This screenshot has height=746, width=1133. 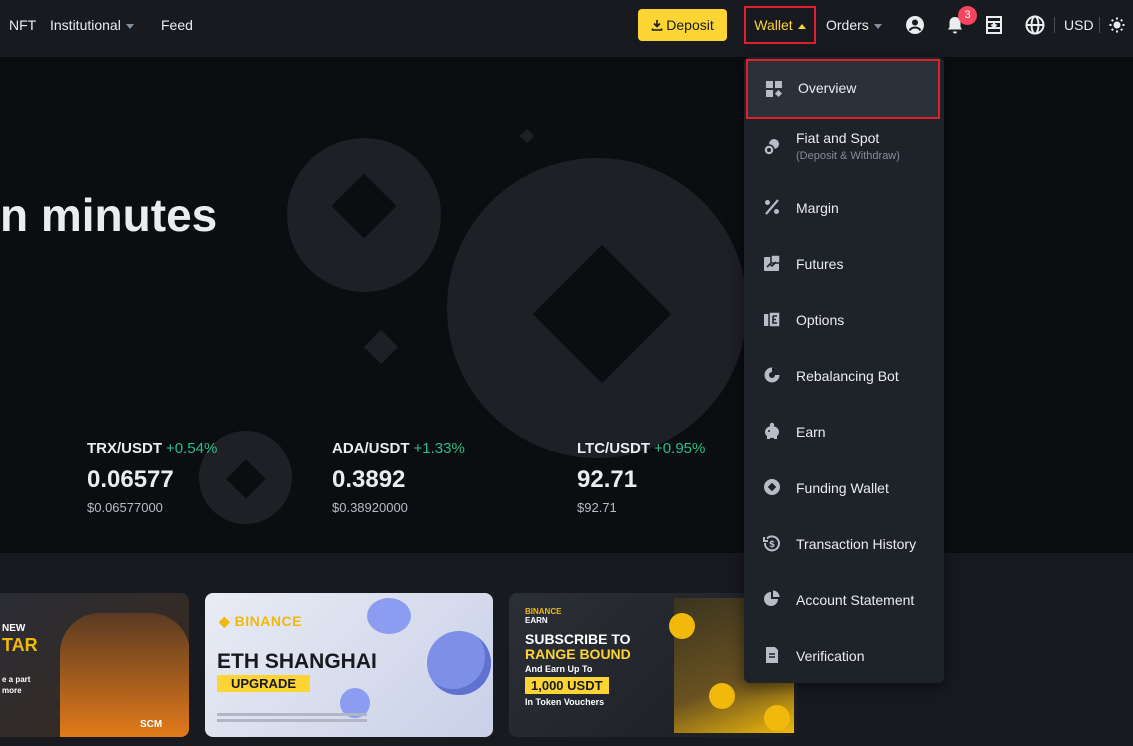 I want to click on ticker-pair: ADA/USDT, so click(x=371, y=448).